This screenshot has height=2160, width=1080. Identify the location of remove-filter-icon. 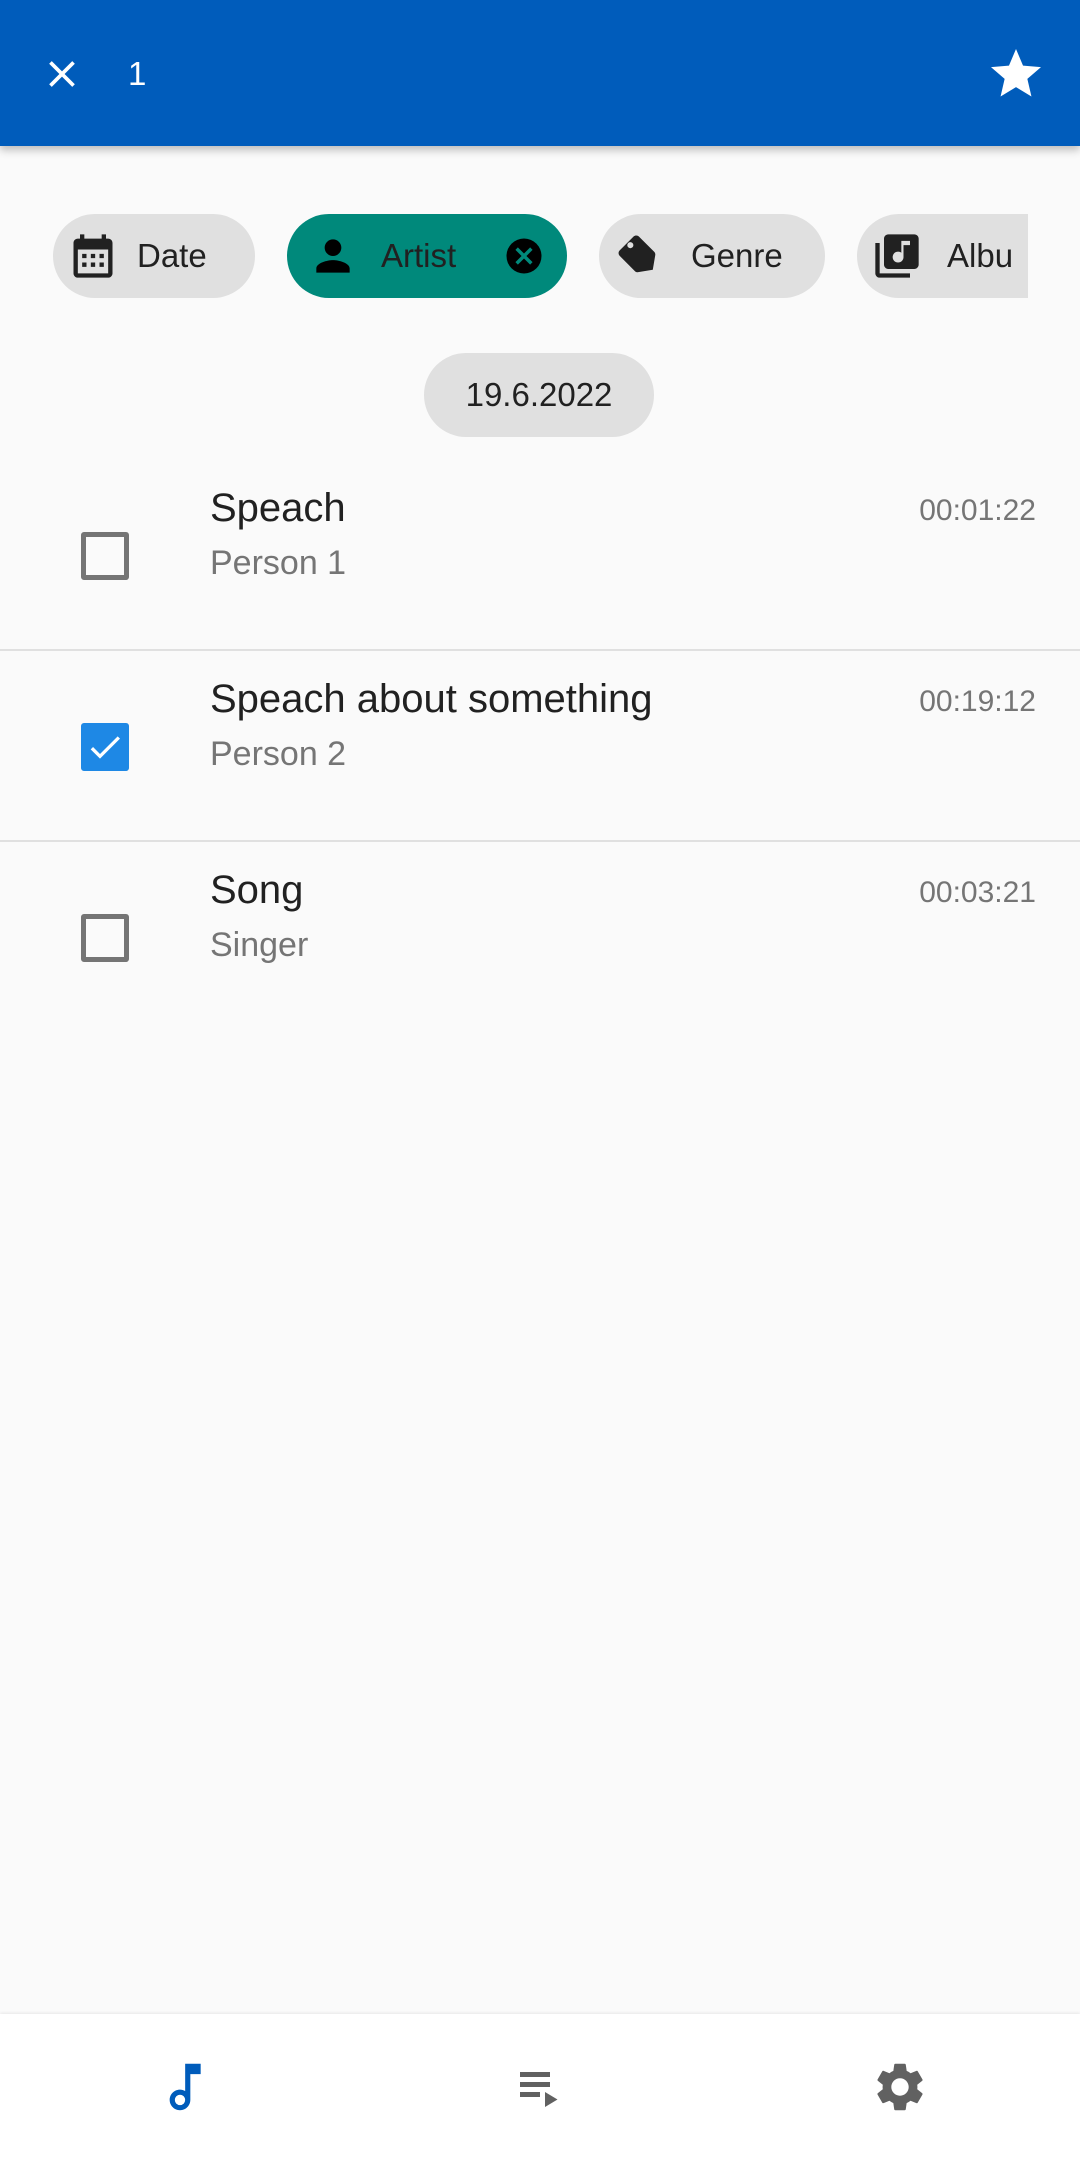
(524, 256).